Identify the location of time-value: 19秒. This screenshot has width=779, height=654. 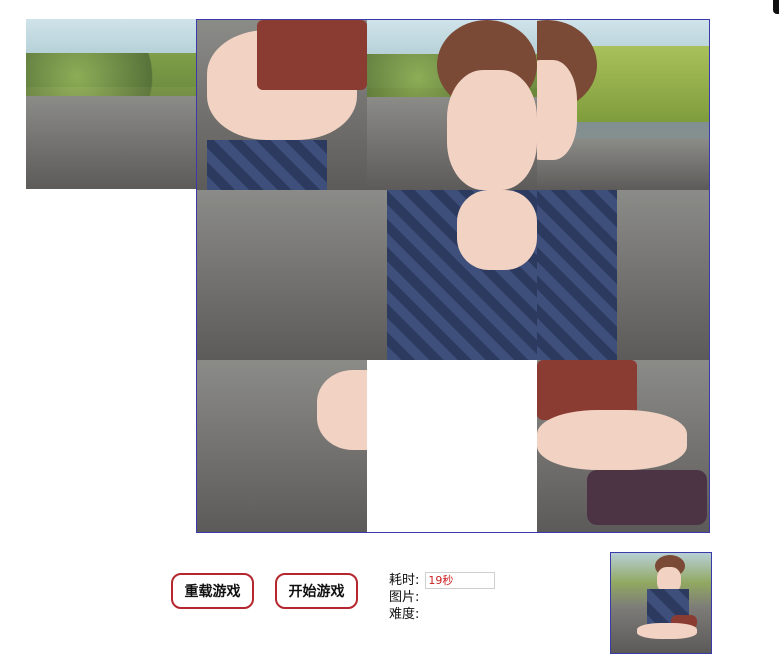
(460, 580).